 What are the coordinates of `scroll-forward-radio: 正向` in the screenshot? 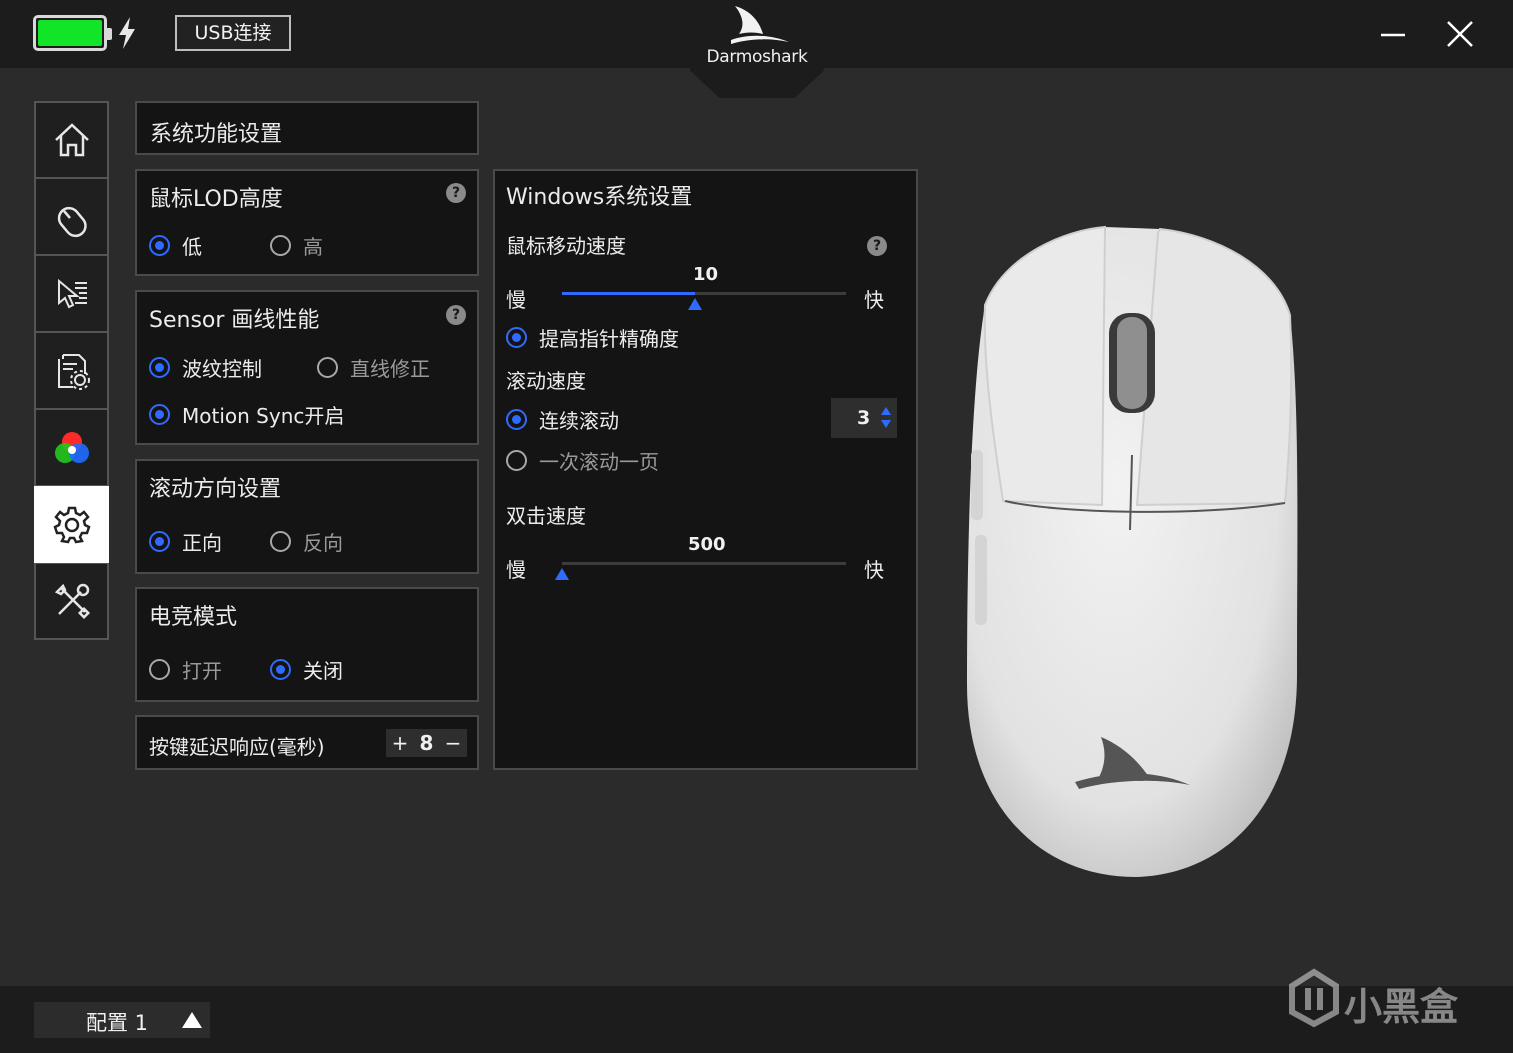 It's located at (185, 541).